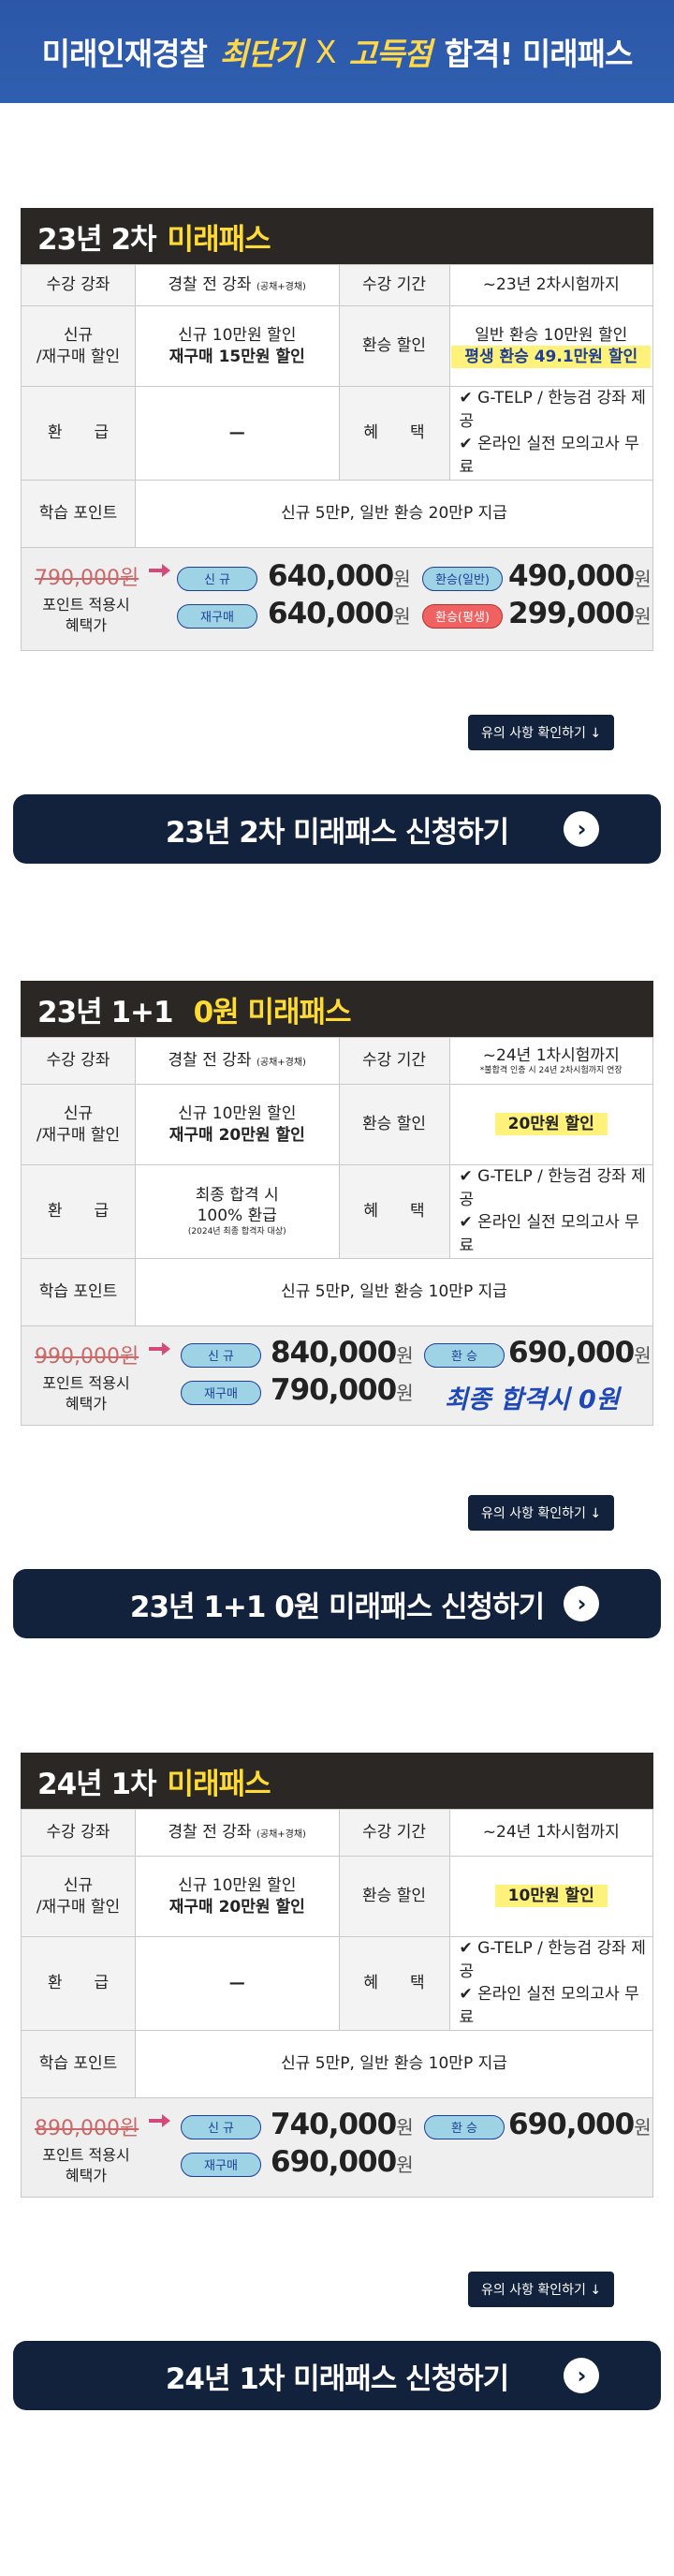 This screenshot has height=2576, width=674. Describe the element at coordinates (541, 1513) in the screenshot. I see `notice-button-2: 유의 사항 확인하기 ↓` at that location.